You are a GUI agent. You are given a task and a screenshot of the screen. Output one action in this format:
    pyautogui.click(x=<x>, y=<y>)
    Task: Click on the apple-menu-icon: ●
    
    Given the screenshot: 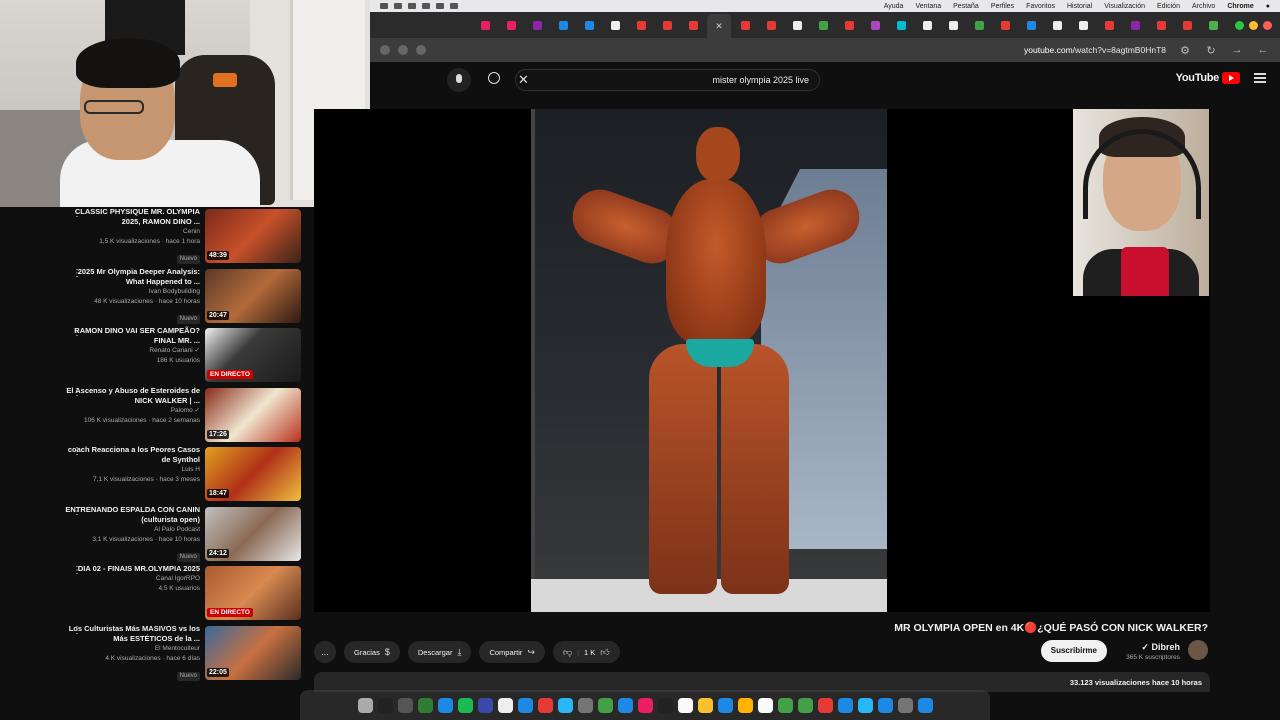 What is the action you would take?
    pyautogui.click(x=1268, y=6)
    